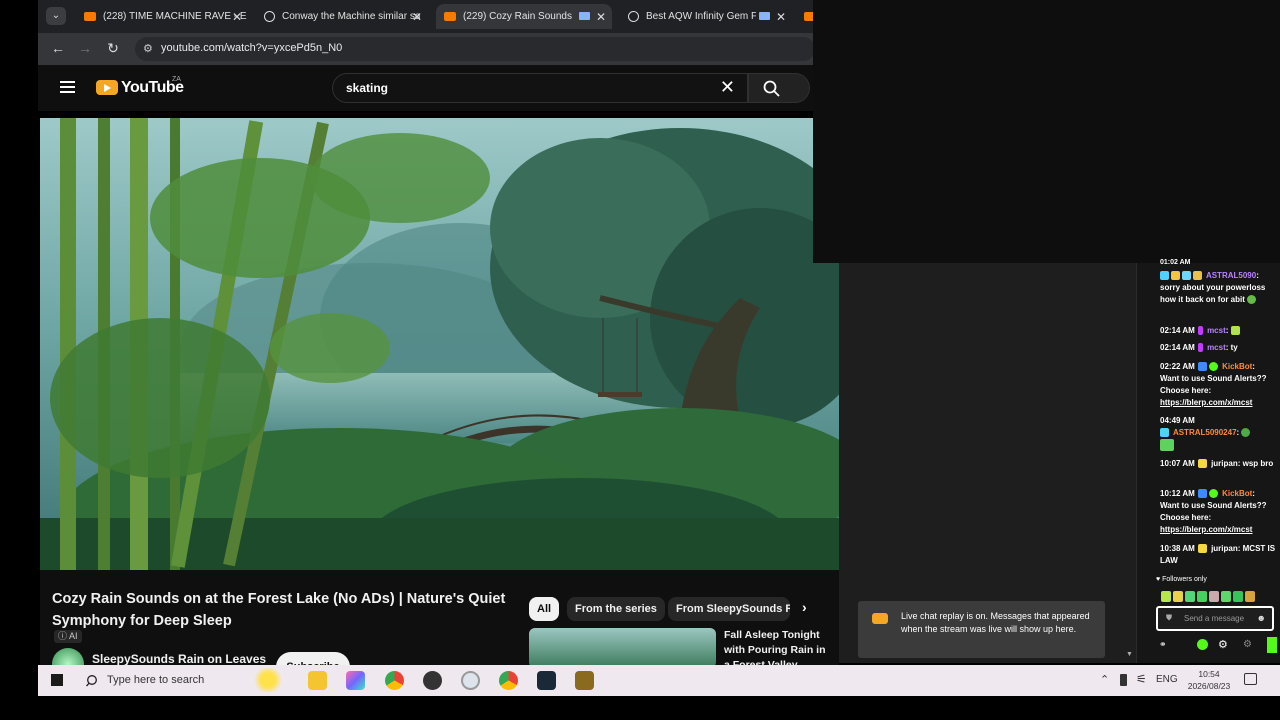 This screenshot has height=720, width=1280. I want to click on omnibar: ← → ↻ ⚙ youtube.com/watch?v=yxcePd5n_N0, so click(425, 49).